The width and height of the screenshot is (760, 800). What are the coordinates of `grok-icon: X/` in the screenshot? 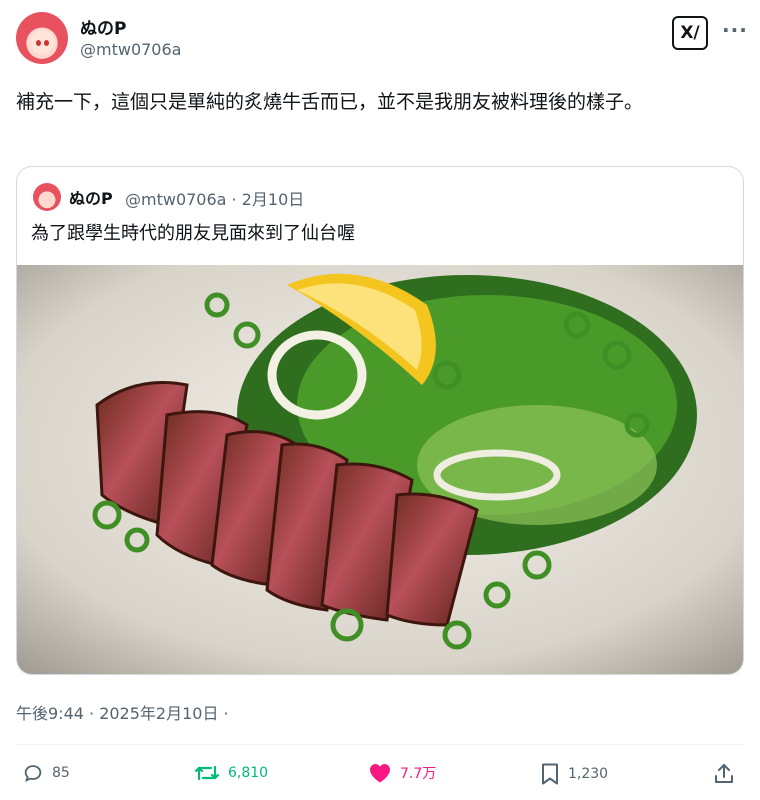 It's located at (690, 33).